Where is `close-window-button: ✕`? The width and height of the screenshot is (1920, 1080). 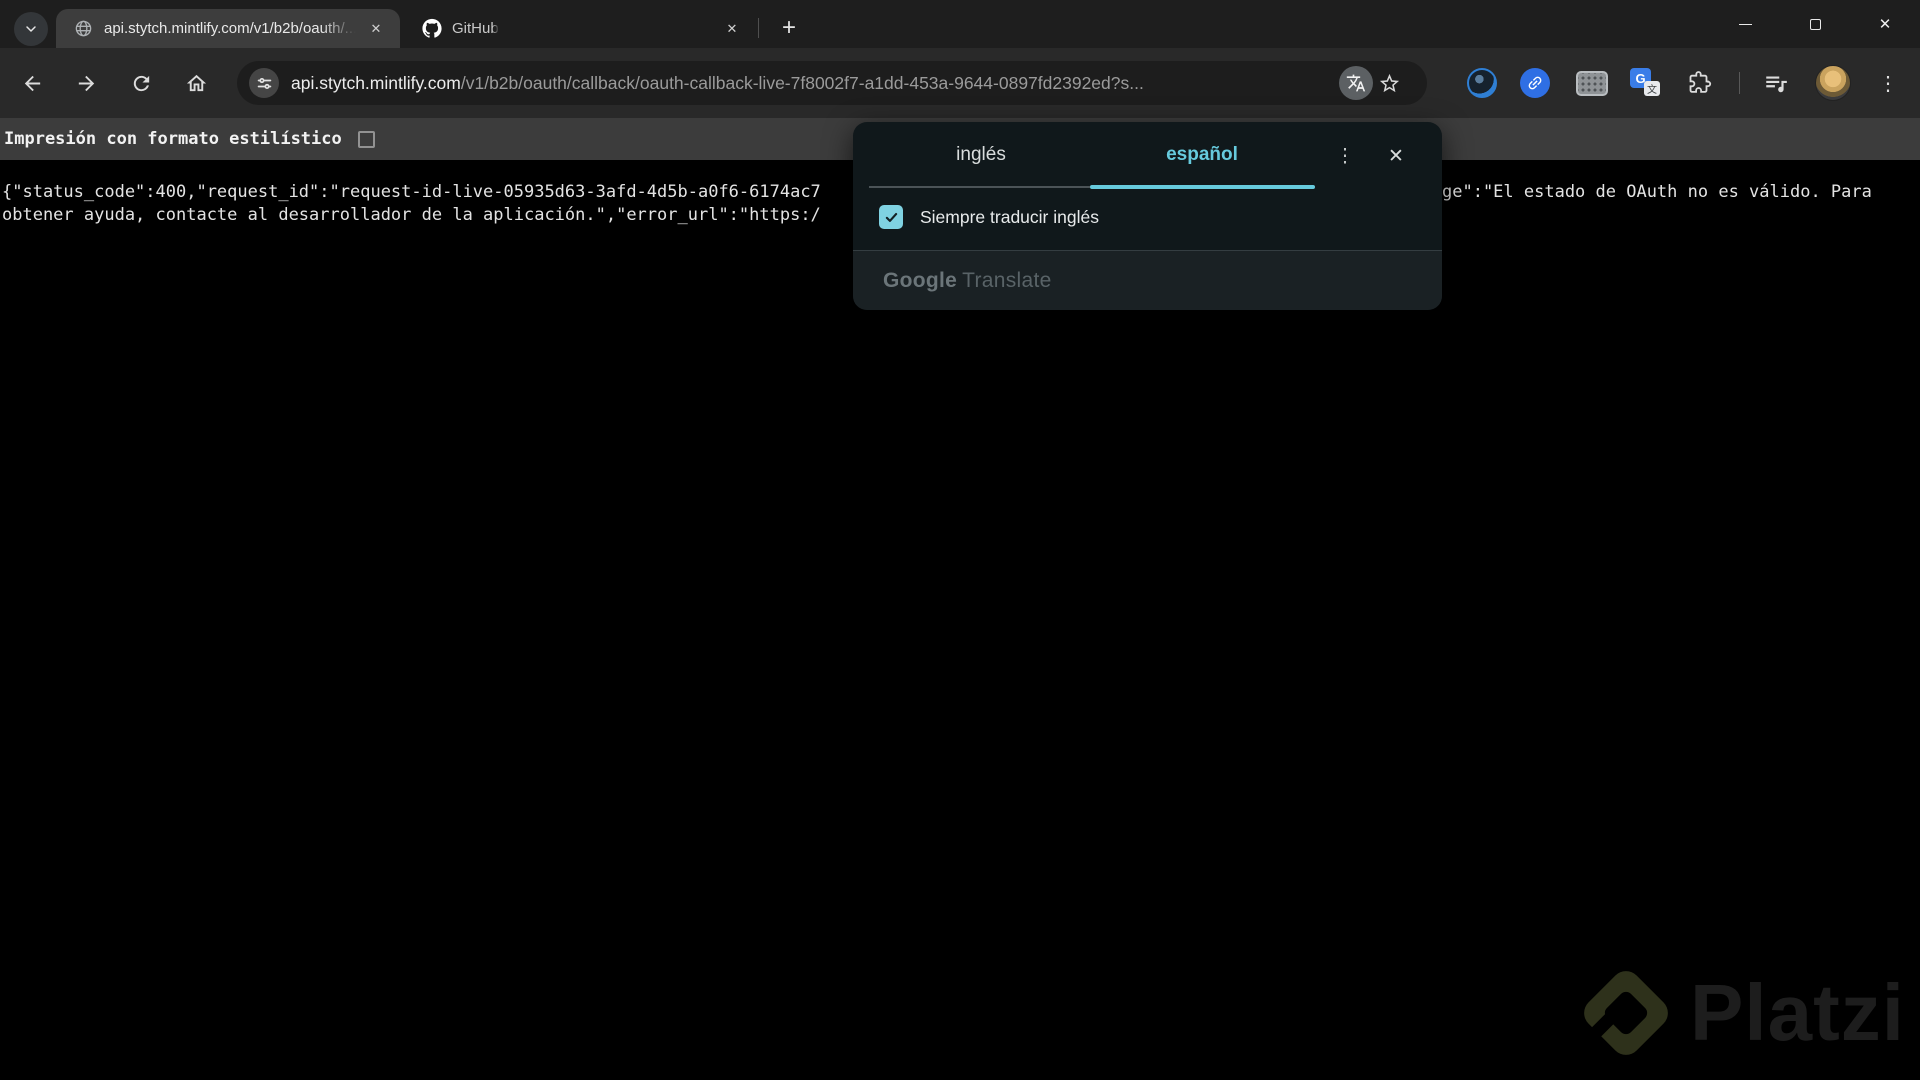
close-window-button: ✕ is located at coordinates (1885, 24).